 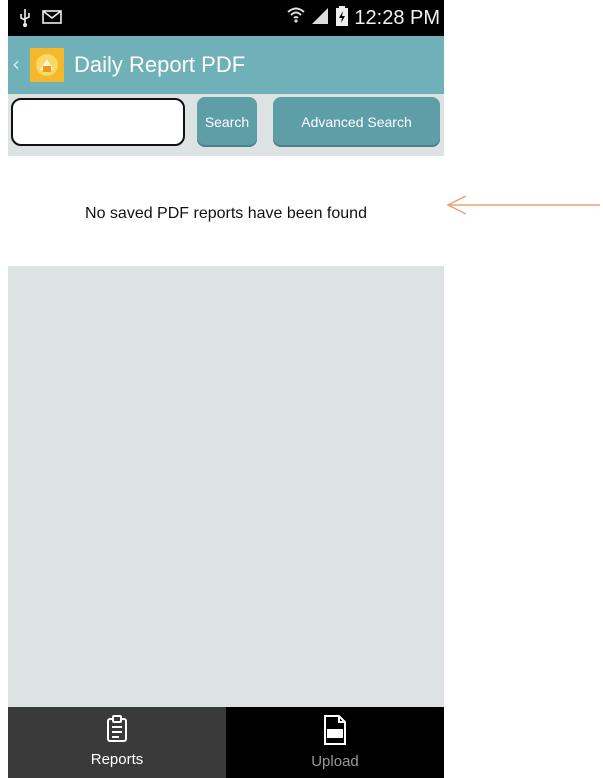 I want to click on bottom-tab-bar: Reports Upload, so click(x=226, y=742).